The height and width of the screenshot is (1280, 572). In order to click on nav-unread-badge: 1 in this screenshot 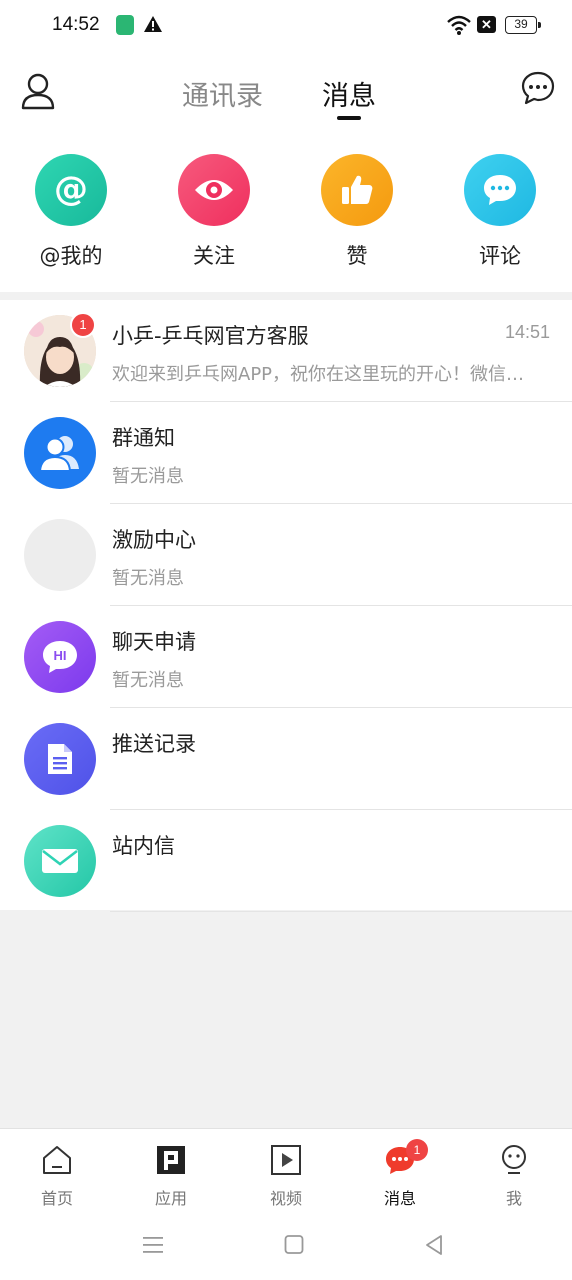, I will do `click(417, 1150)`.